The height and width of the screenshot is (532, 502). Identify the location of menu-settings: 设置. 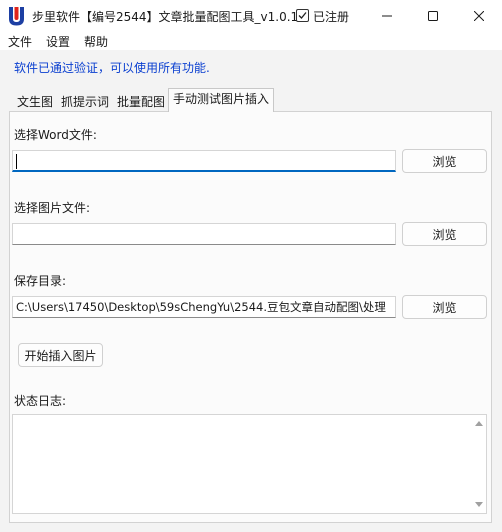
(58, 41).